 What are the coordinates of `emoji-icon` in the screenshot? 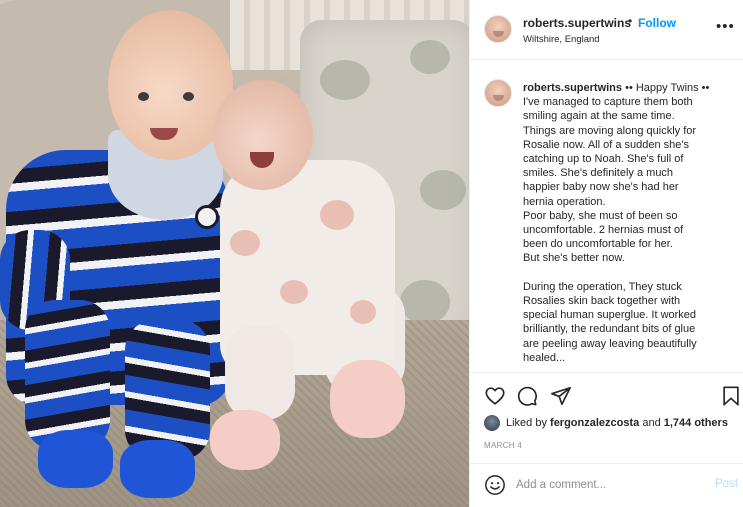 It's located at (495, 485).